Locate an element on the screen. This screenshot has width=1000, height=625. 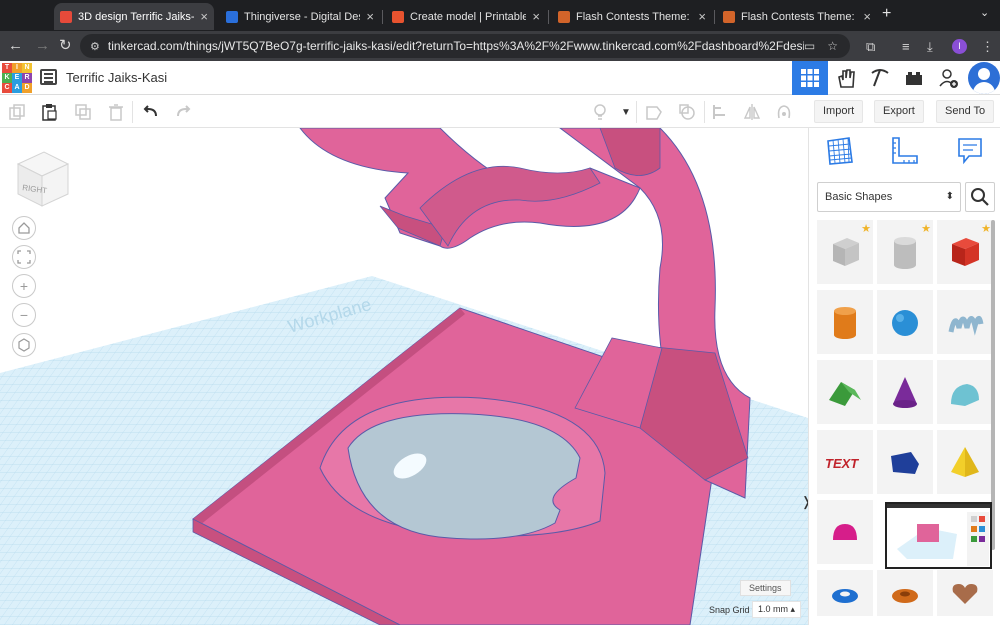
design-thumbnail is located at coordinates (938, 535).